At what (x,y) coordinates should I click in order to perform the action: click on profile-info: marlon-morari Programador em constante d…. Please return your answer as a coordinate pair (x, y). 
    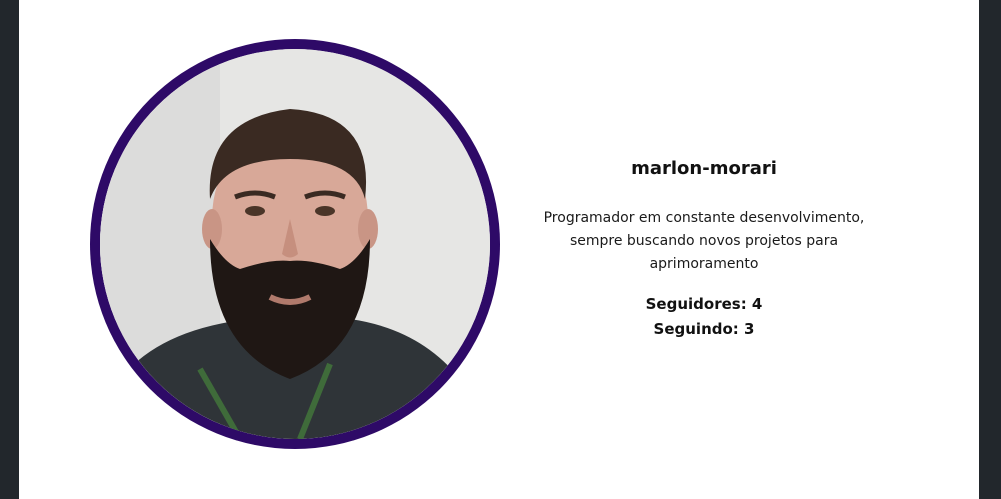
    Looking at the image, I should click on (704, 246).